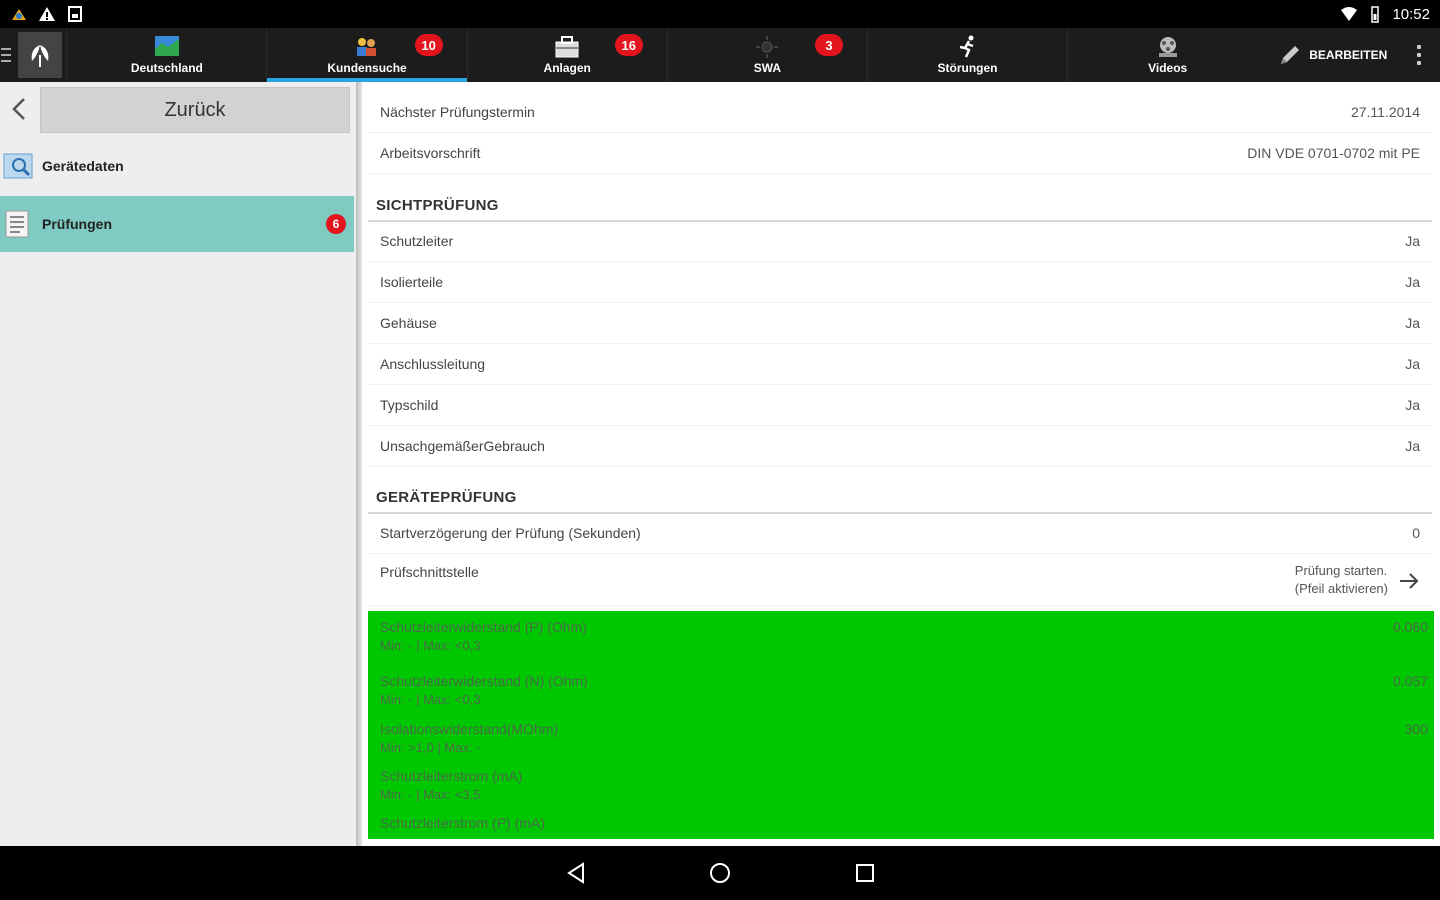  I want to click on count-badge: 6, so click(336, 224).